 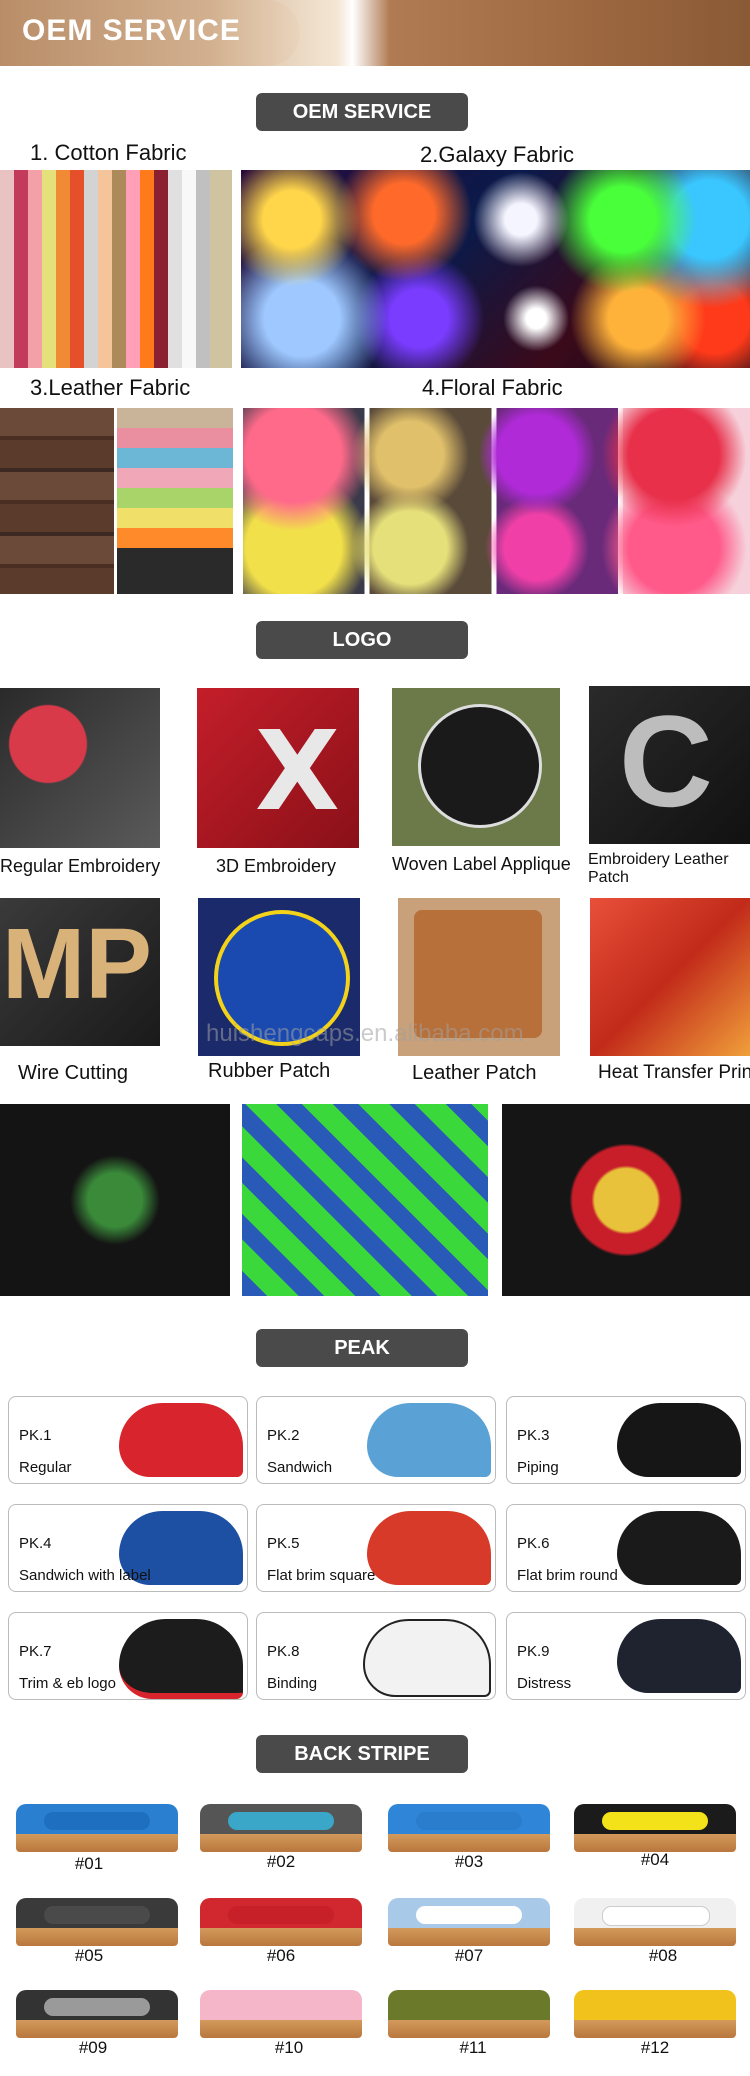 I want to click on regular-embroidery-image, so click(x=80, y=768).